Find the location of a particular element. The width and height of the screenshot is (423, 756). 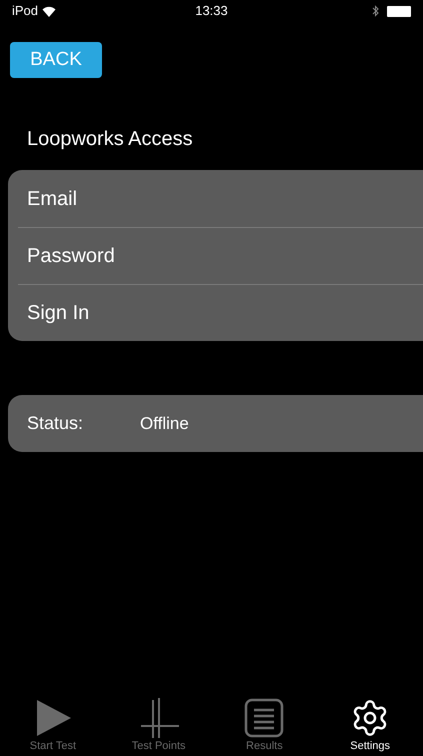

tab-bar-item: Results is located at coordinates (264, 724).